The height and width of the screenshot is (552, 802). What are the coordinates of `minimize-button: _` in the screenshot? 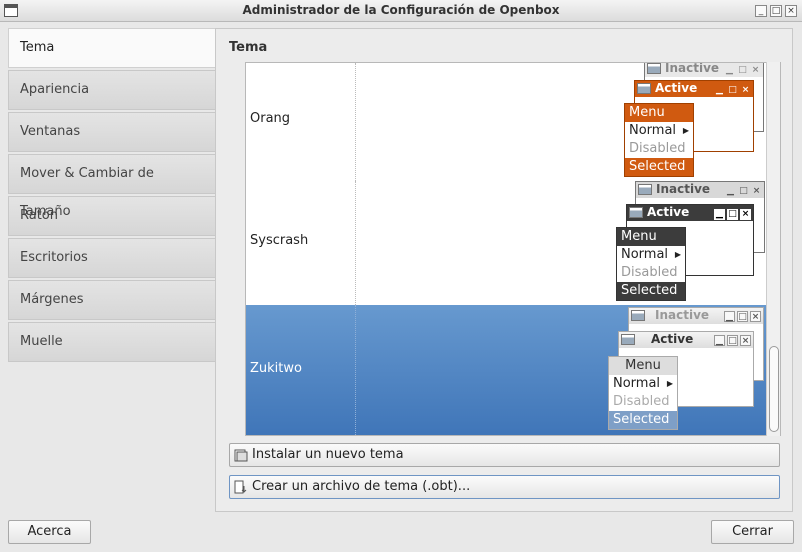 It's located at (761, 11).